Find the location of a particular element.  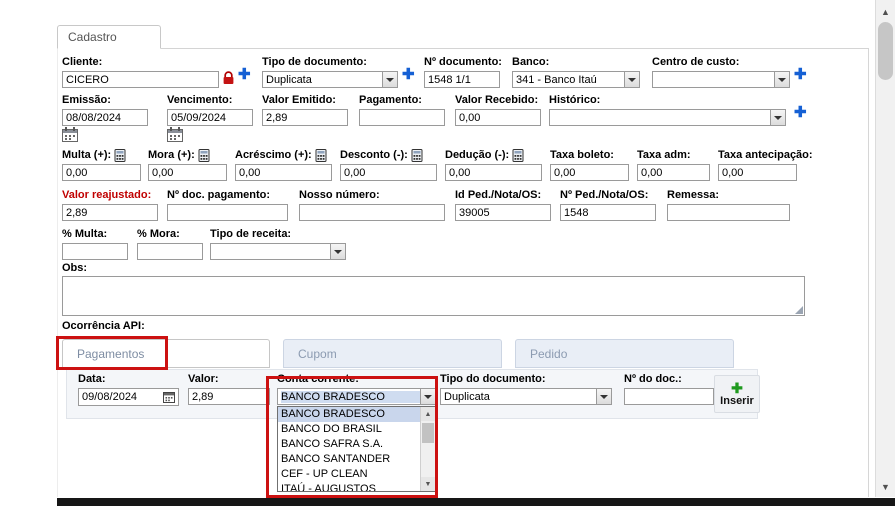

vencimento-input is located at coordinates (210, 117).